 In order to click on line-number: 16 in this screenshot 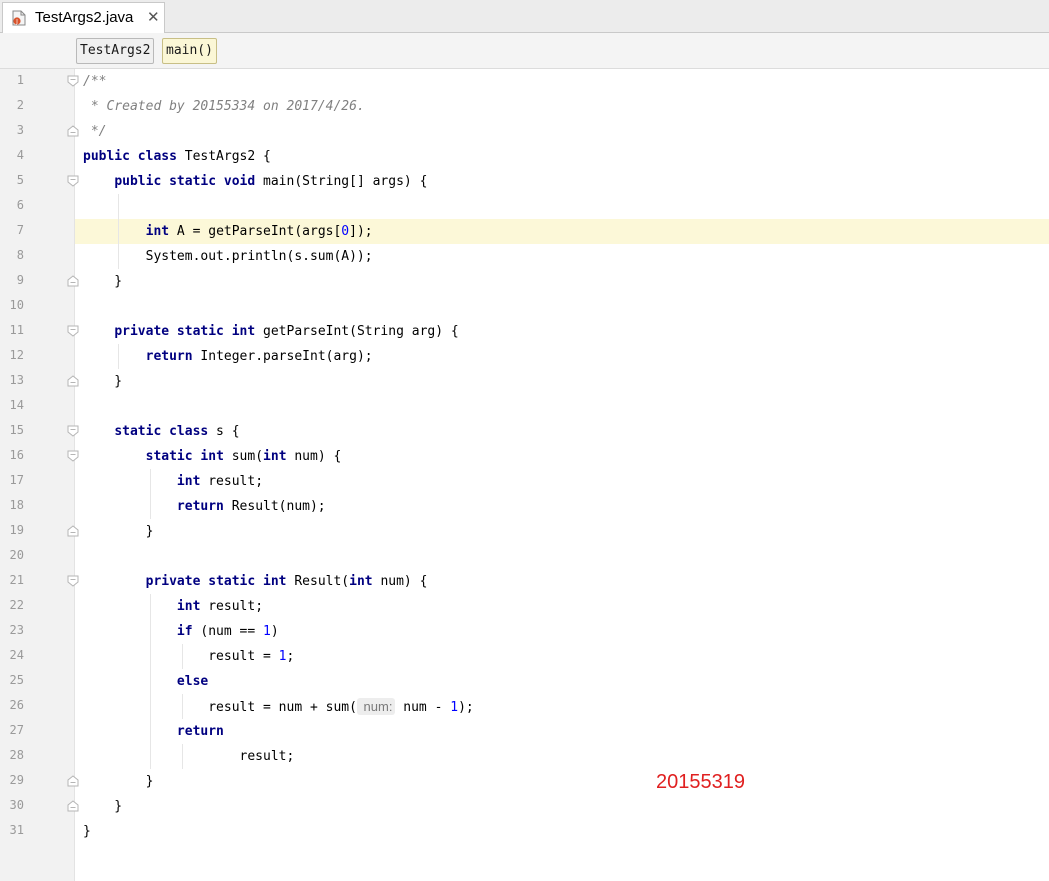, I will do `click(16, 455)`.